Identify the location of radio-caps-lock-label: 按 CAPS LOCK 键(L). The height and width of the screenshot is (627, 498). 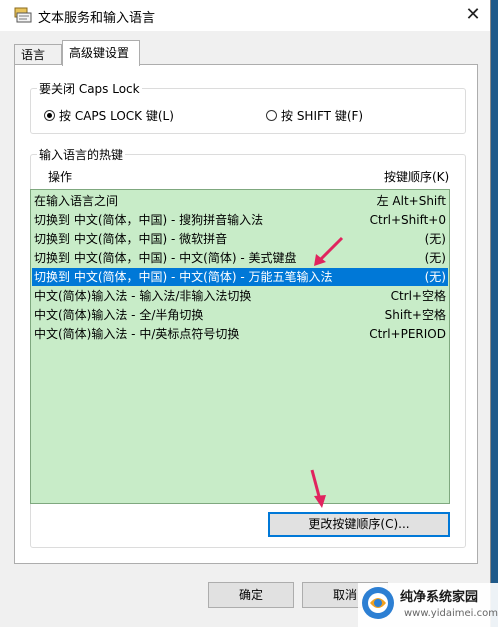
(116, 116).